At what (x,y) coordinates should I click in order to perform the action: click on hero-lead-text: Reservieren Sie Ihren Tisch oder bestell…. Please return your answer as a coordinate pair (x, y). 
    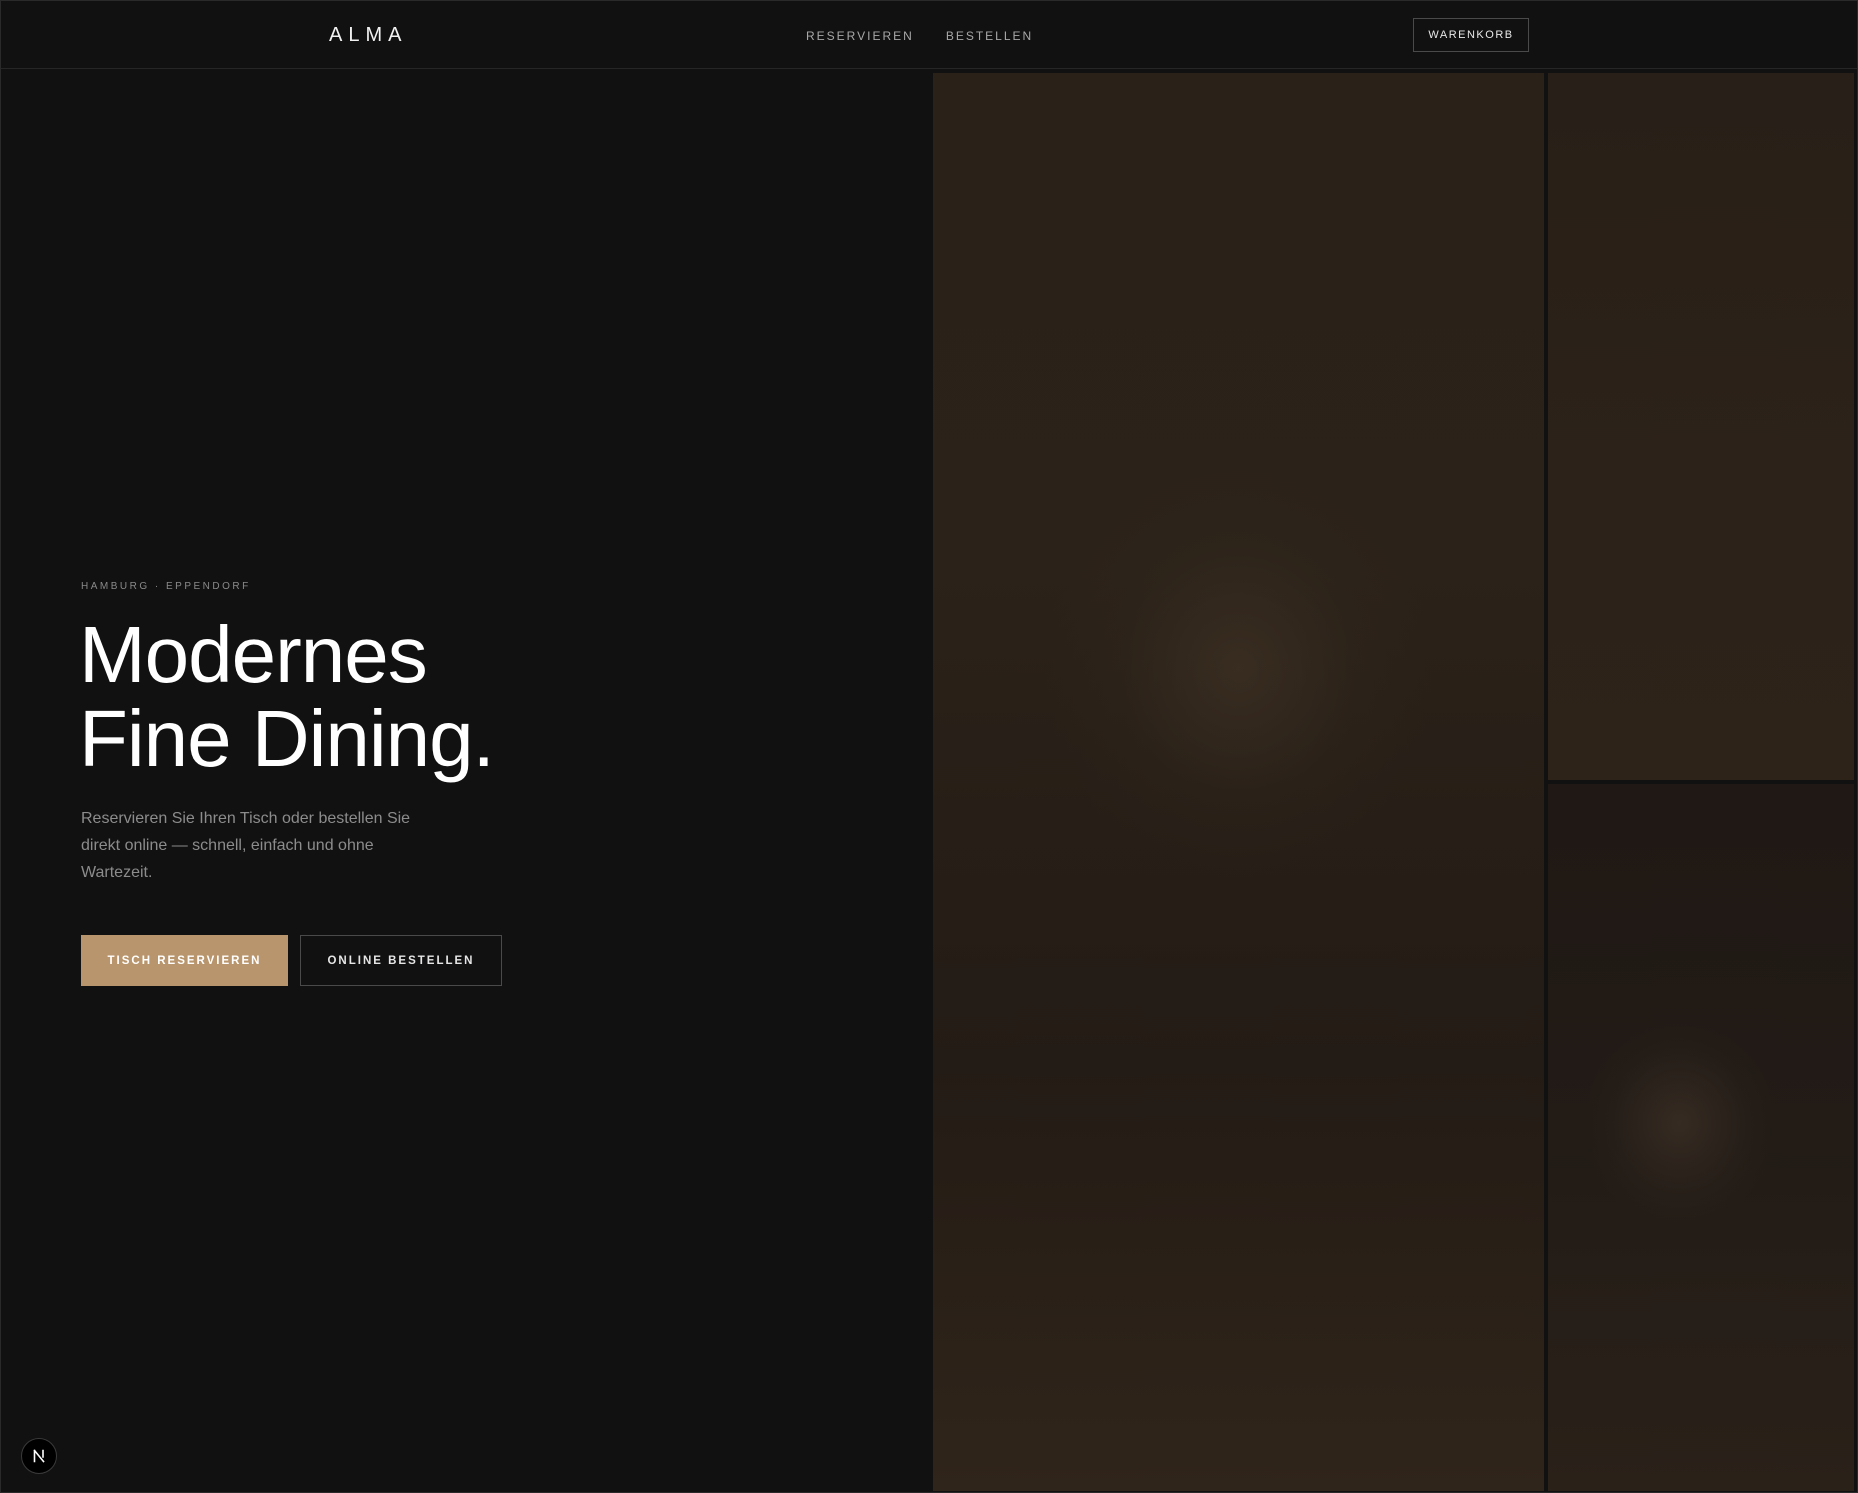
    Looking at the image, I should click on (246, 845).